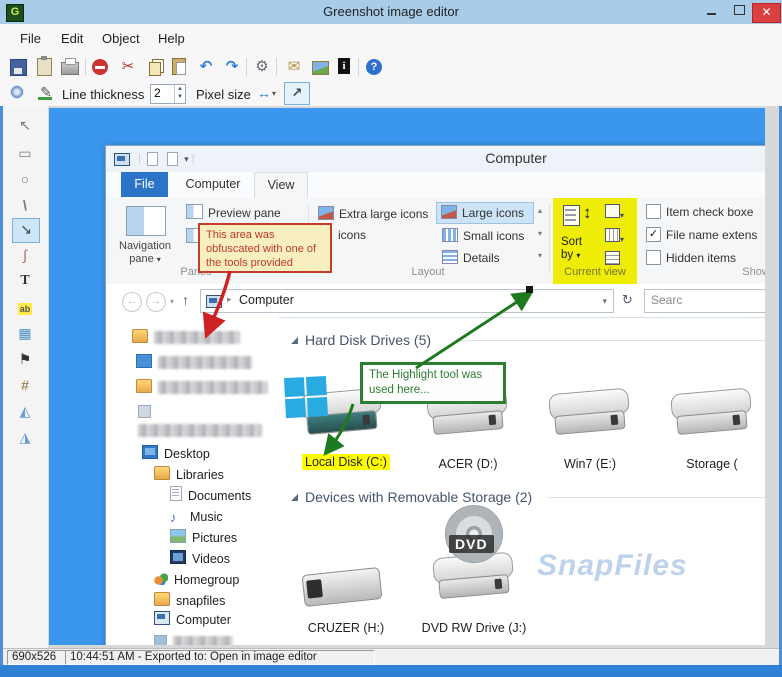  Describe the element at coordinates (179, 94) in the screenshot. I see `stepper-arrows-icon: ▲ ▼` at that location.